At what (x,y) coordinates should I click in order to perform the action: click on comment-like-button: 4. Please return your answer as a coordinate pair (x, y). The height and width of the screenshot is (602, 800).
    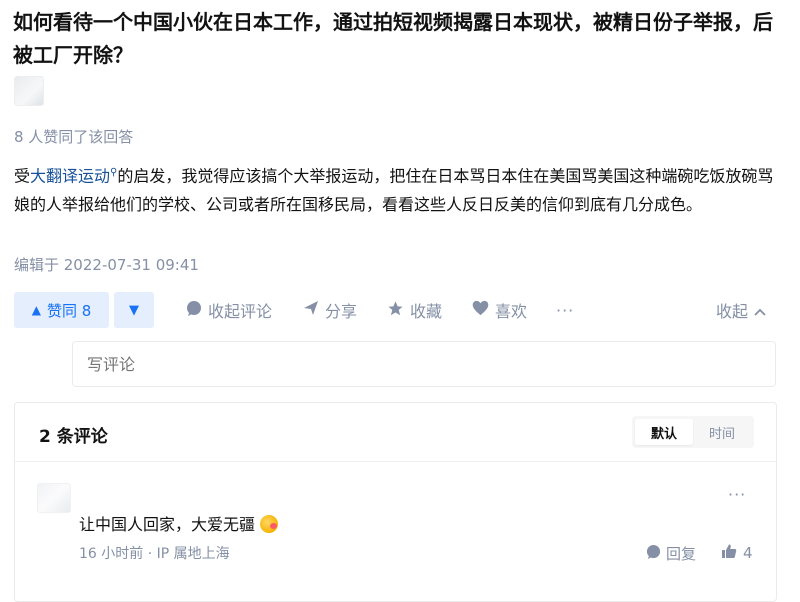
    Looking at the image, I should click on (737, 553).